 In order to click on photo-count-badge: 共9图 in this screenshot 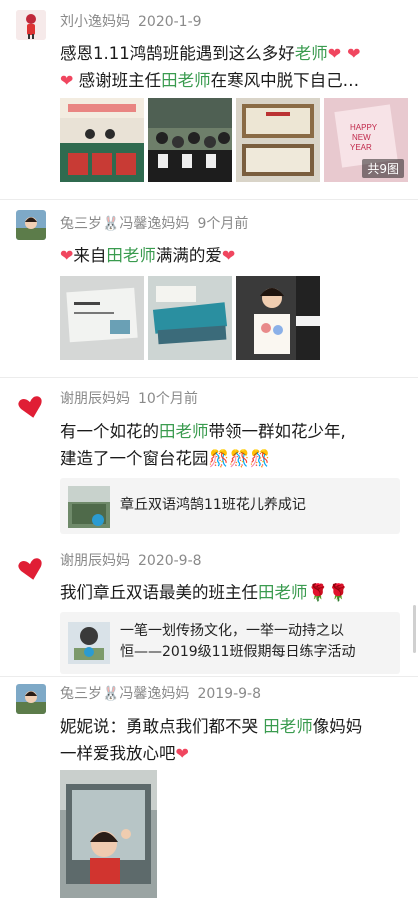, I will do `click(383, 168)`.